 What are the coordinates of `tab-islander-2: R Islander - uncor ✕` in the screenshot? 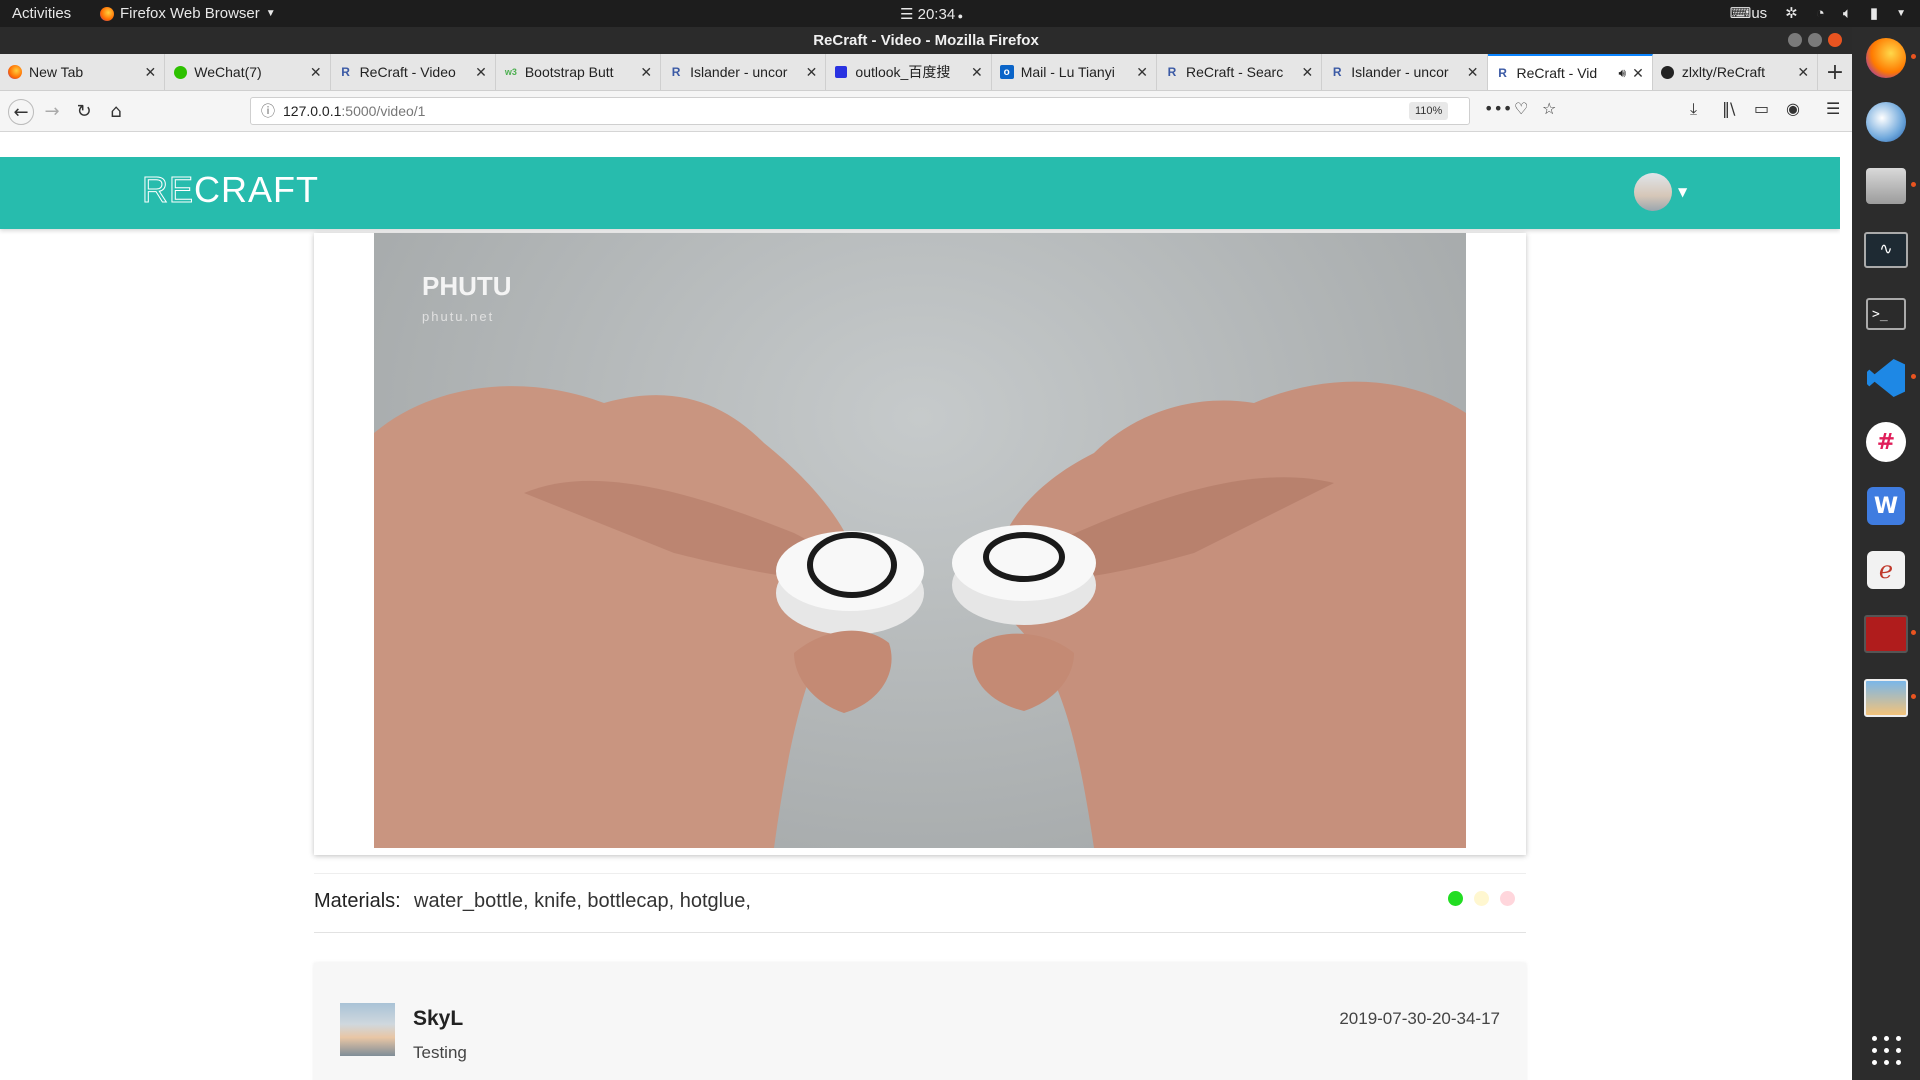 It's located at (1405, 72).